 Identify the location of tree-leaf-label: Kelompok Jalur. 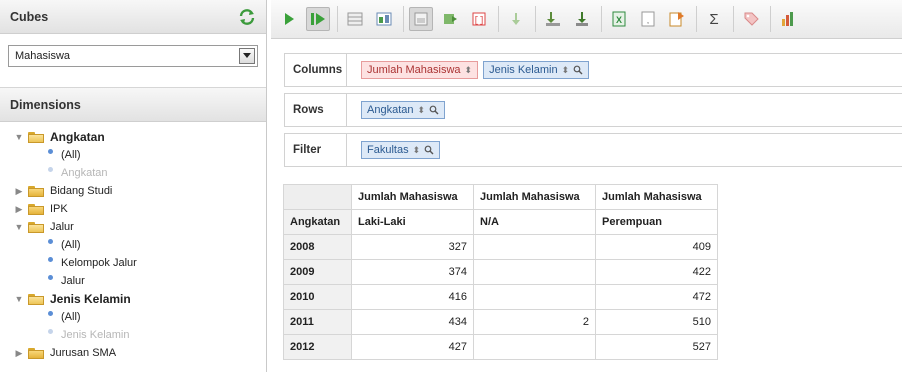
(99, 263).